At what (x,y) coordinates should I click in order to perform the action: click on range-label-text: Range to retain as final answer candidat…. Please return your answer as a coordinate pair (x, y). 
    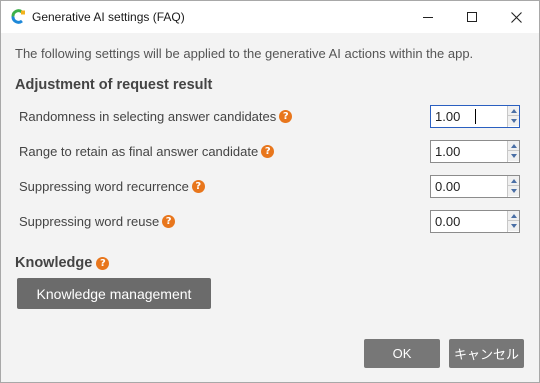
    Looking at the image, I should click on (139, 151).